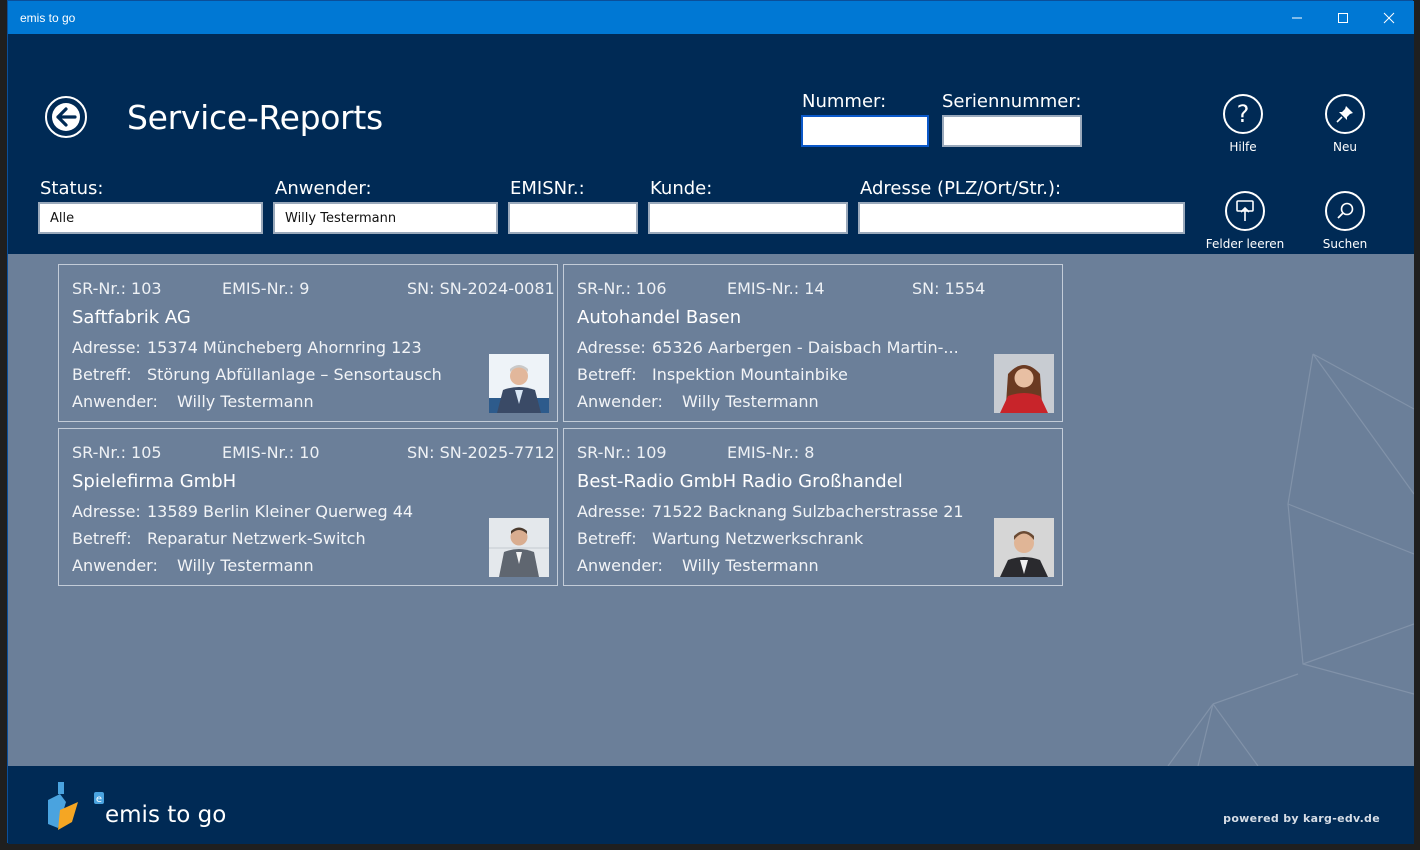 The width and height of the screenshot is (1420, 850). Describe the element at coordinates (280, 511) in the screenshot. I see `address-value: 13589 Berlin Kleiner Querweg 44` at that location.